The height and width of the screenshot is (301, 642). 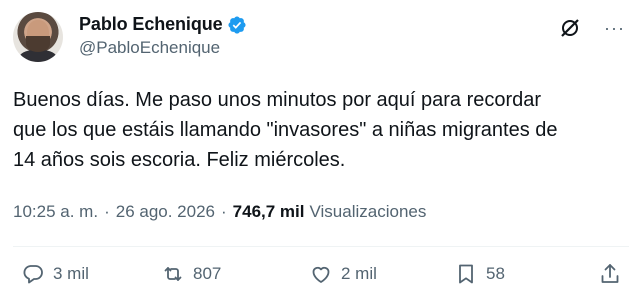 What do you see at coordinates (173, 274) in the screenshot?
I see `retweet-icon` at bounding box center [173, 274].